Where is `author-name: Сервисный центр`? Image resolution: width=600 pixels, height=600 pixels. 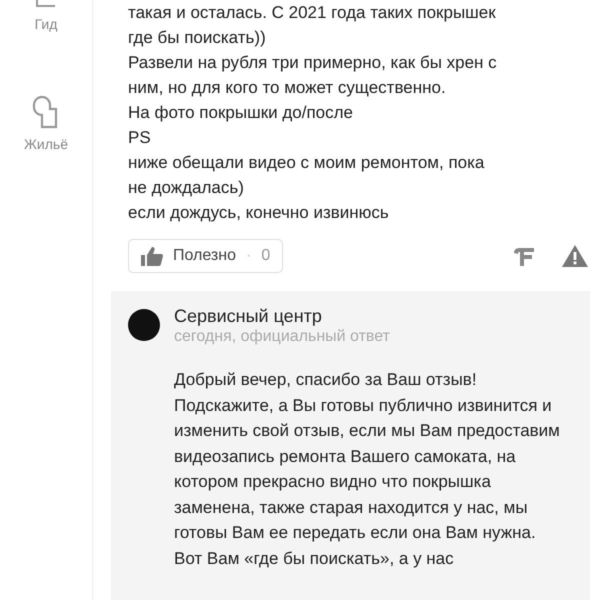 author-name: Сервисный центр is located at coordinates (282, 316).